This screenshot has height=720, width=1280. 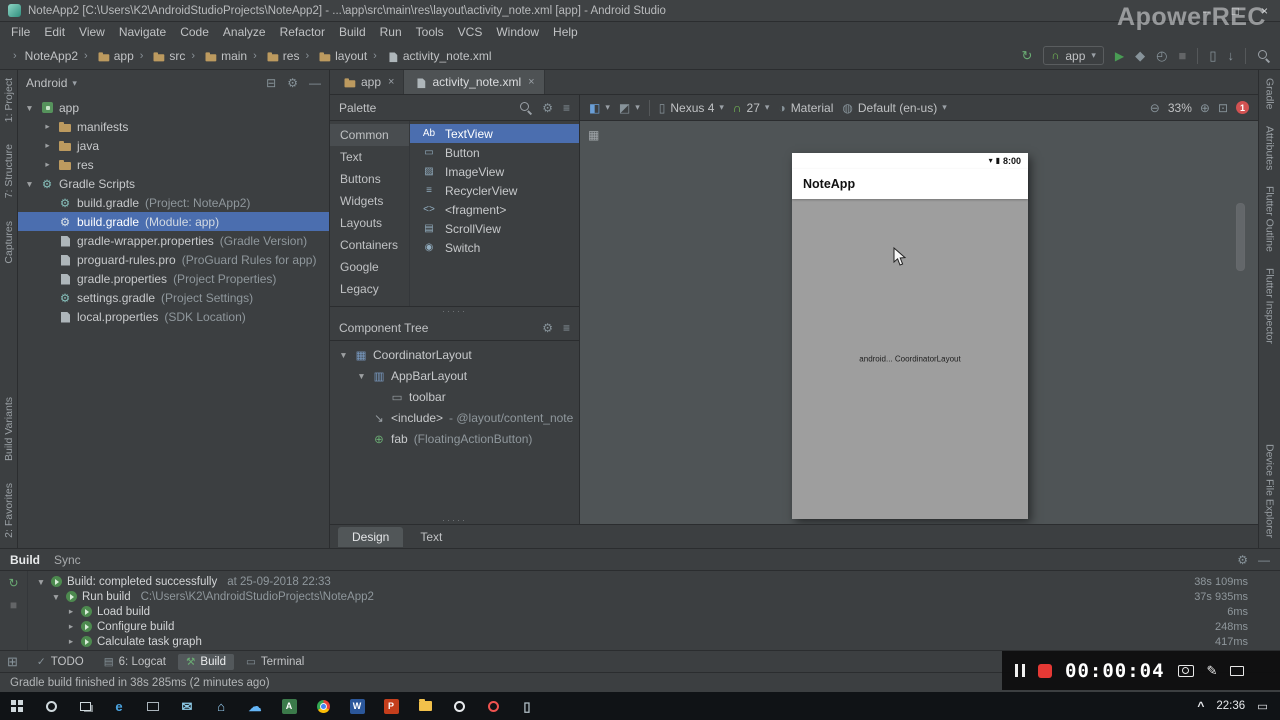 I want to click on mail-app-icon: ✉, so click(x=187, y=706).